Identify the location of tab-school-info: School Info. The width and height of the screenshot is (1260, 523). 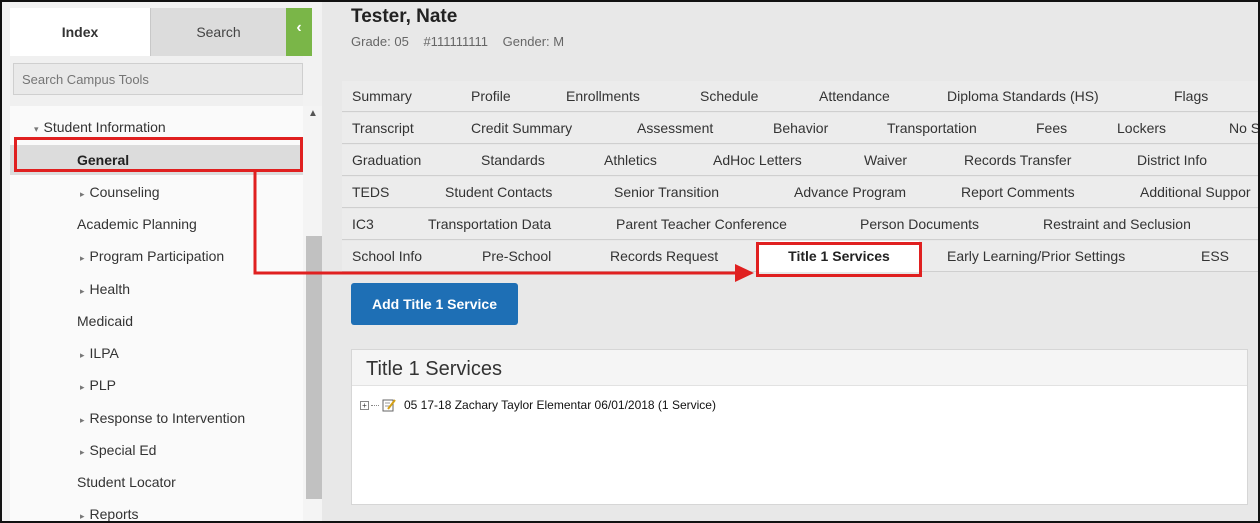
(387, 256).